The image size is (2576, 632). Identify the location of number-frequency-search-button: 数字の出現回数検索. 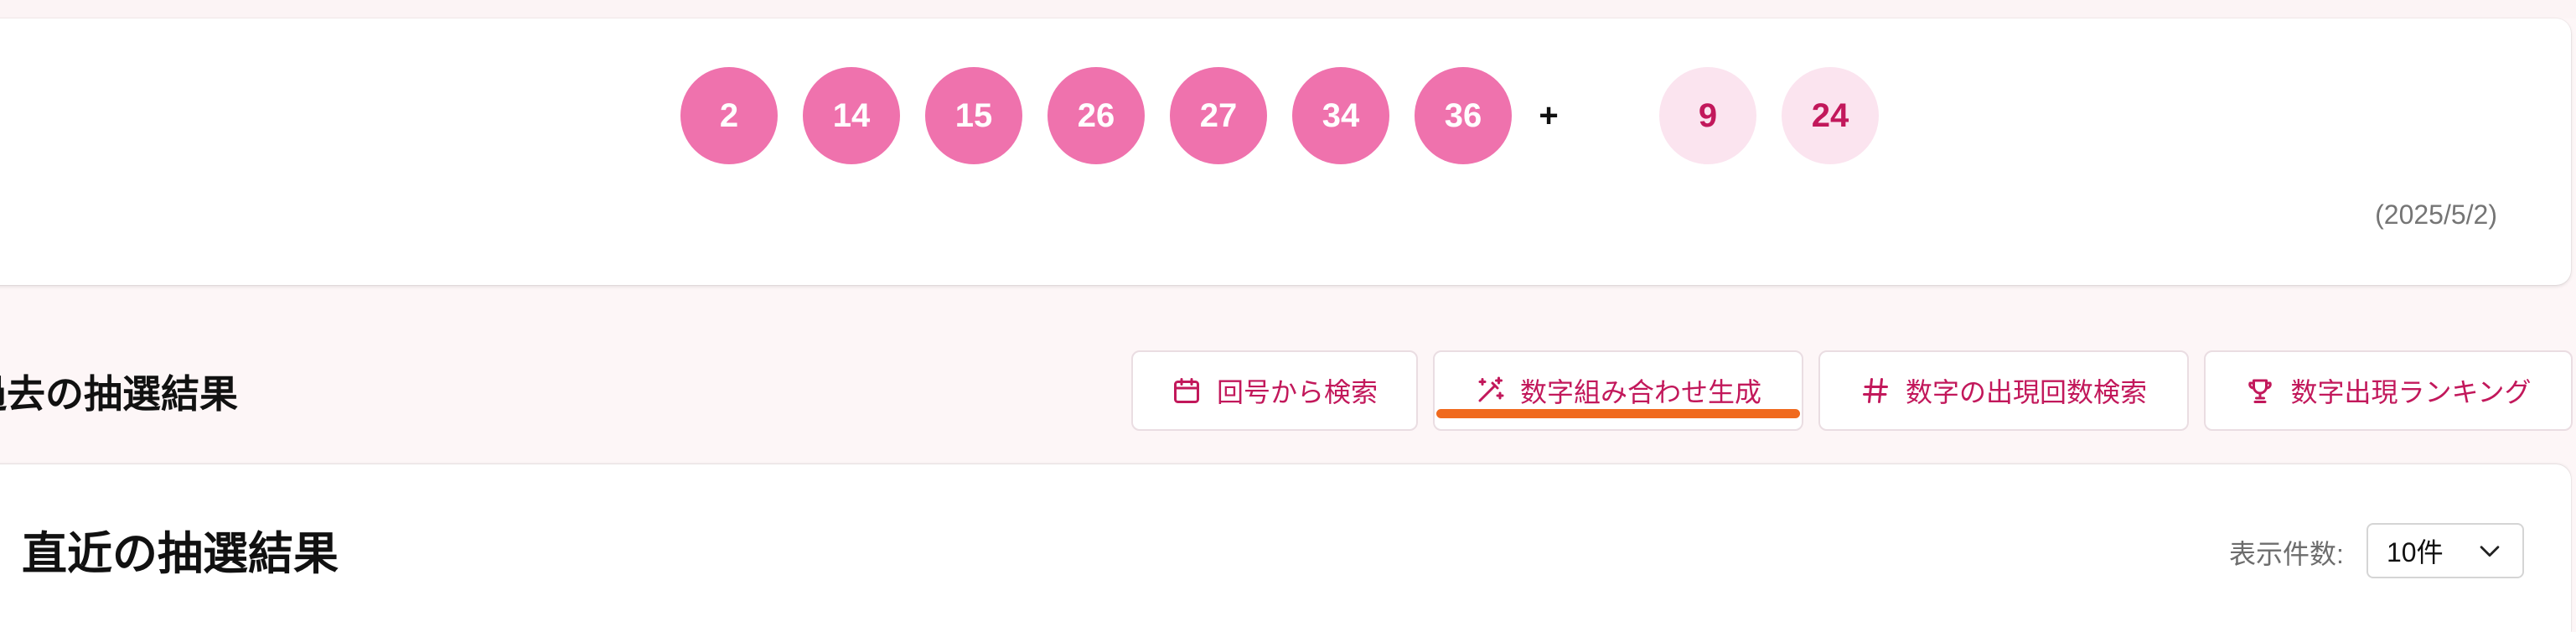
(2003, 390).